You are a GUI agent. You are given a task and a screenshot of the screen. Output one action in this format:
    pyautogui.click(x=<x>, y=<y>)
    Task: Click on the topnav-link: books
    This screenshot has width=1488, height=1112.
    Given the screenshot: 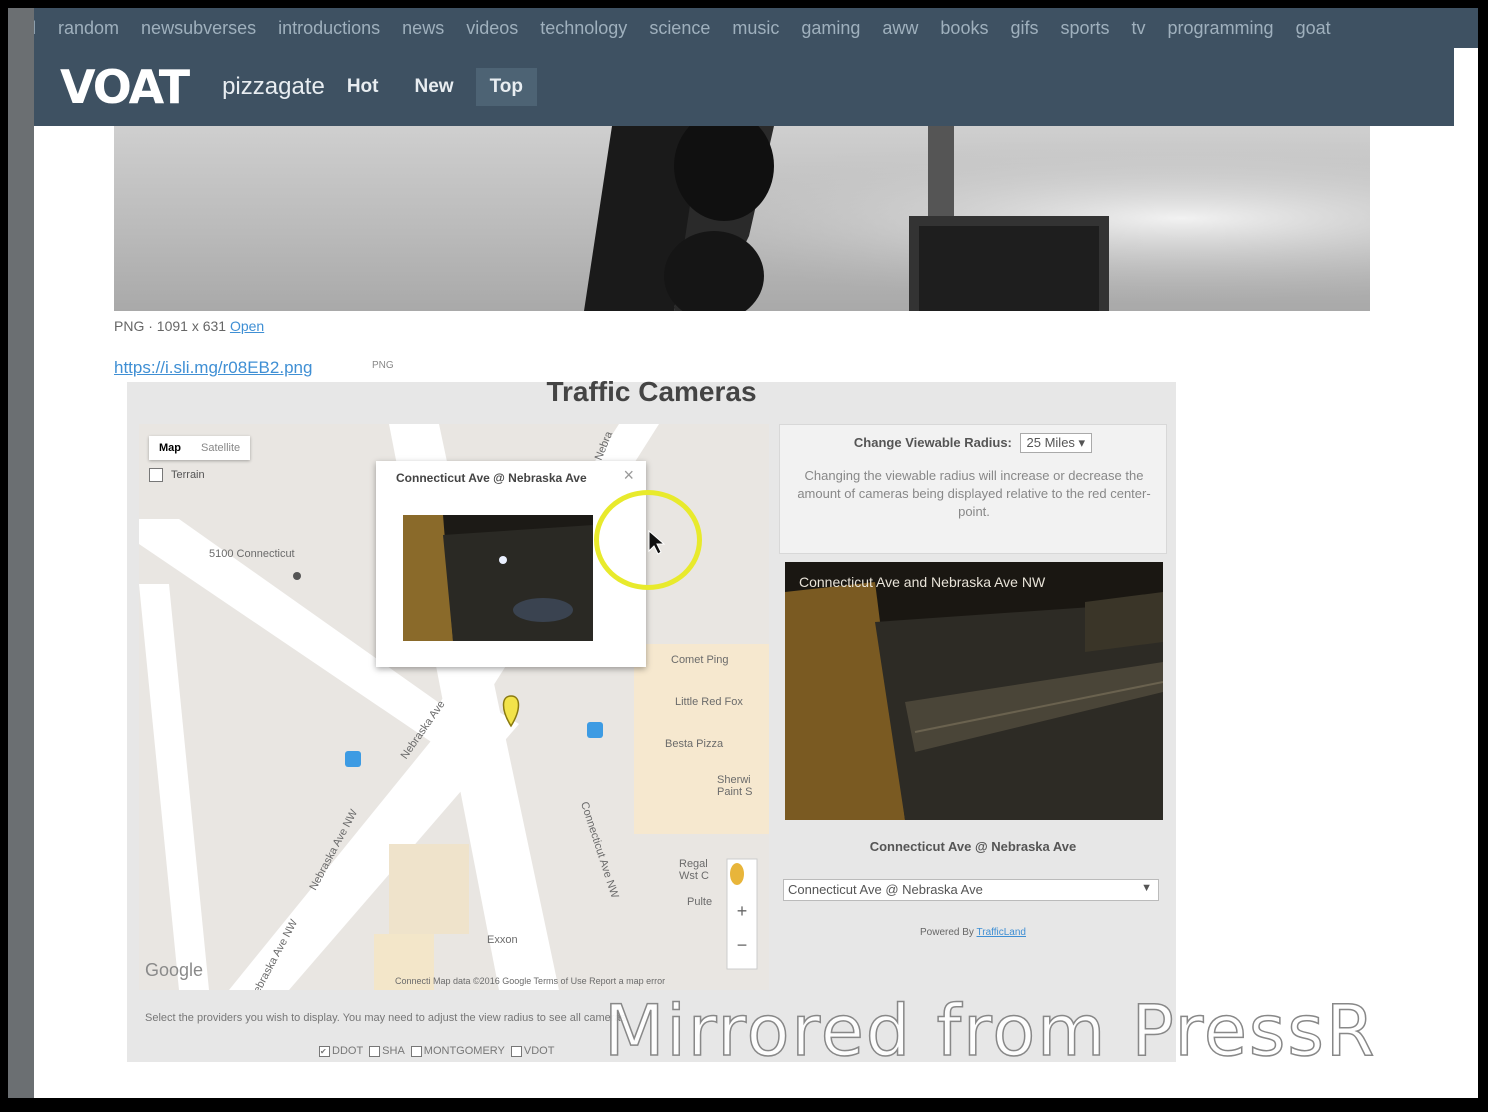 What is the action you would take?
    pyautogui.click(x=964, y=28)
    